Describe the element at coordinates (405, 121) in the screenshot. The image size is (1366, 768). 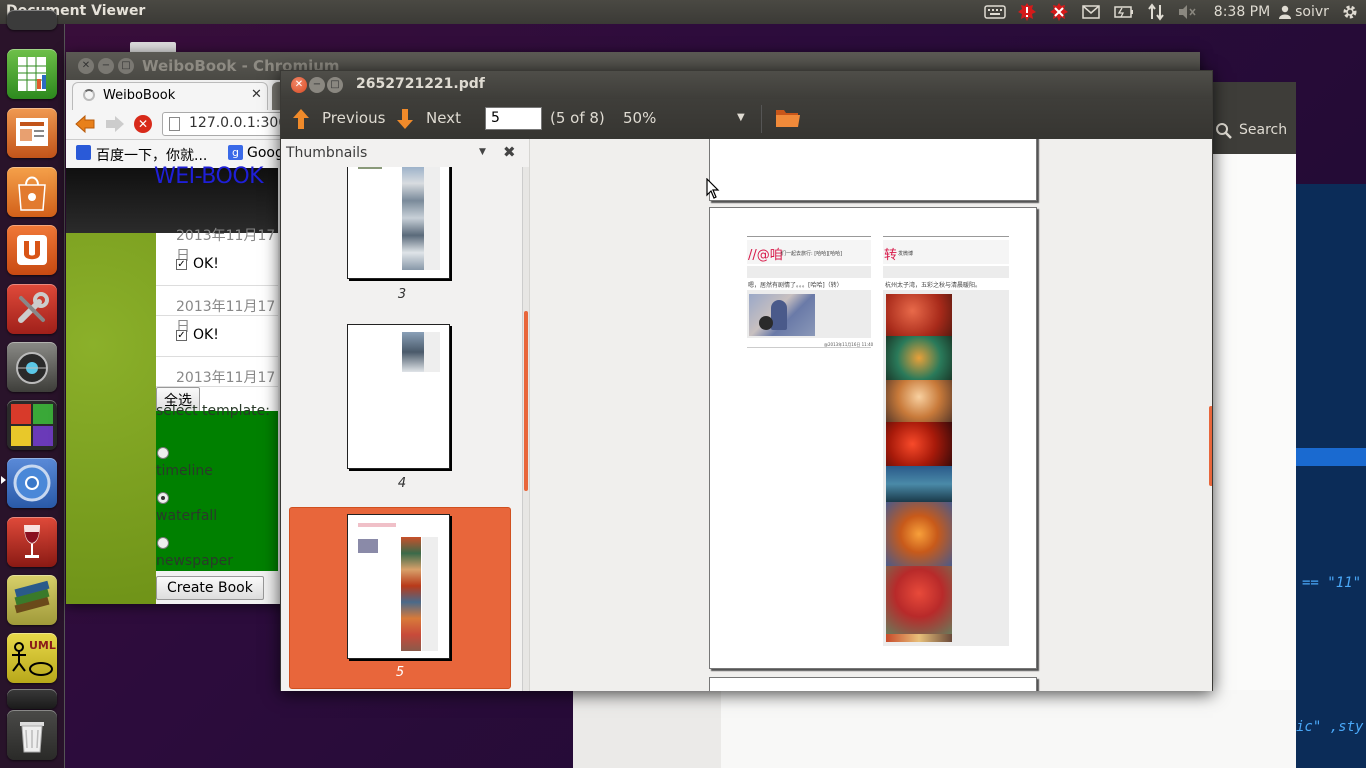
I see `next-arrow-icon` at that location.